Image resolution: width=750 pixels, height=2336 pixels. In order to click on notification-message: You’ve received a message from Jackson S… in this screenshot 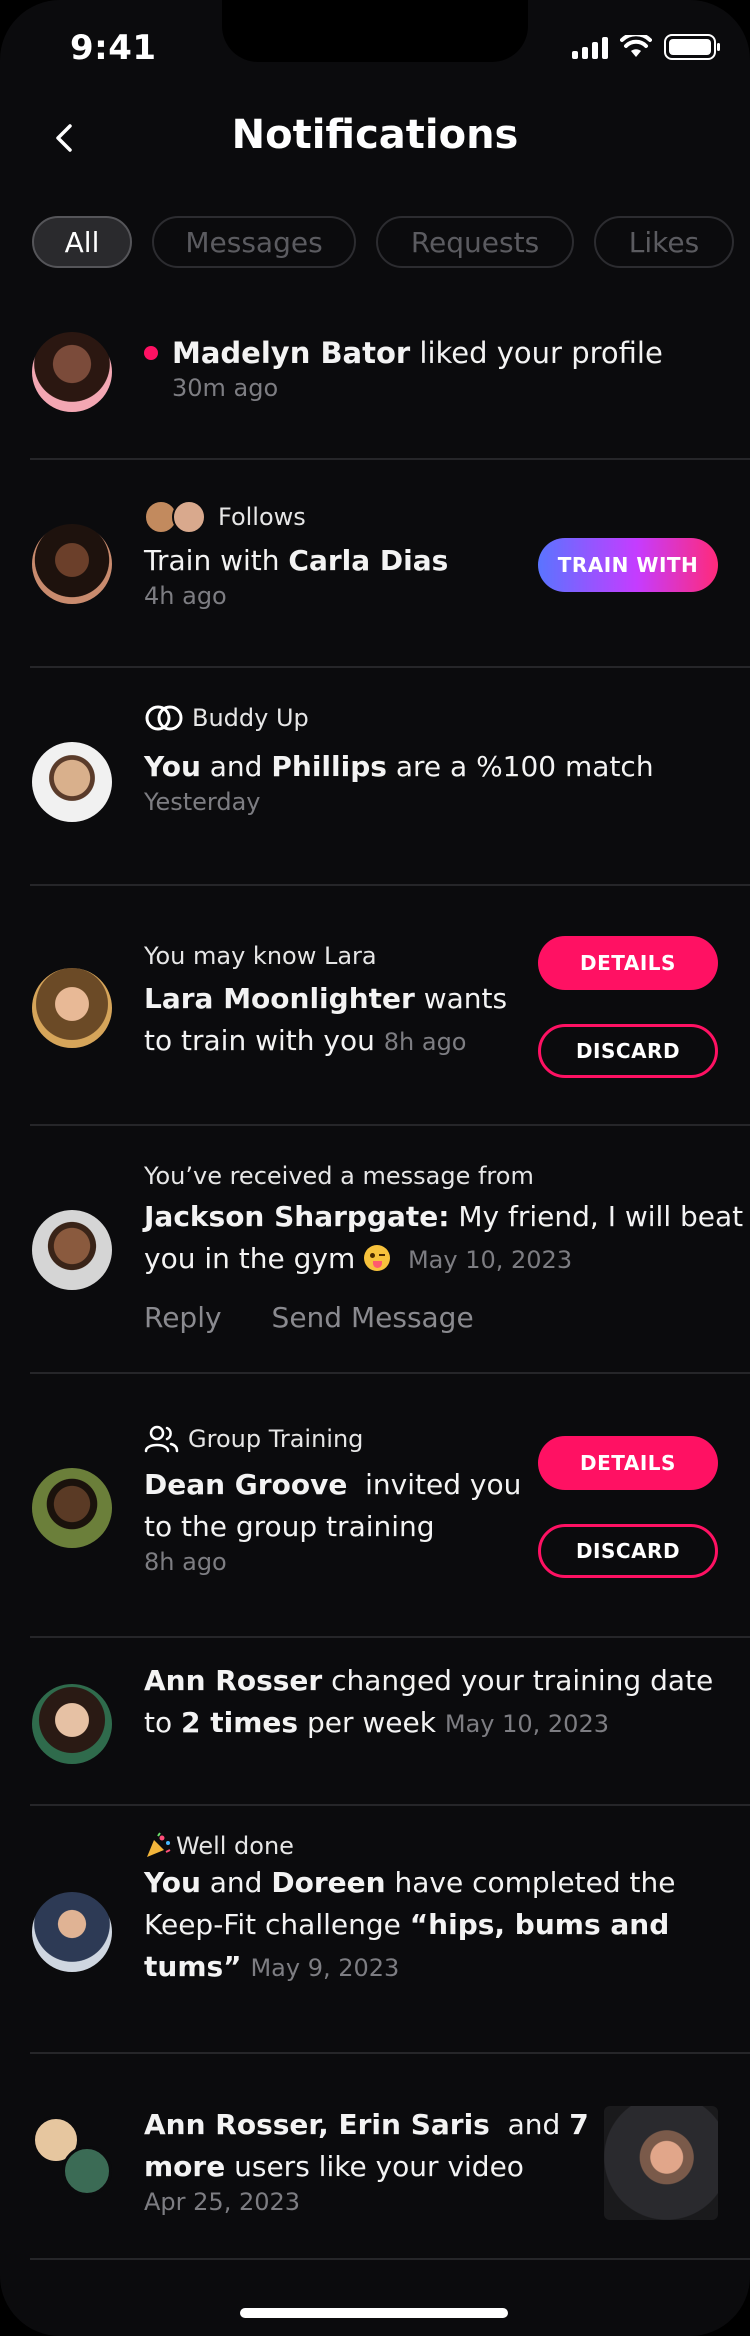, I will do `click(390, 1250)`.